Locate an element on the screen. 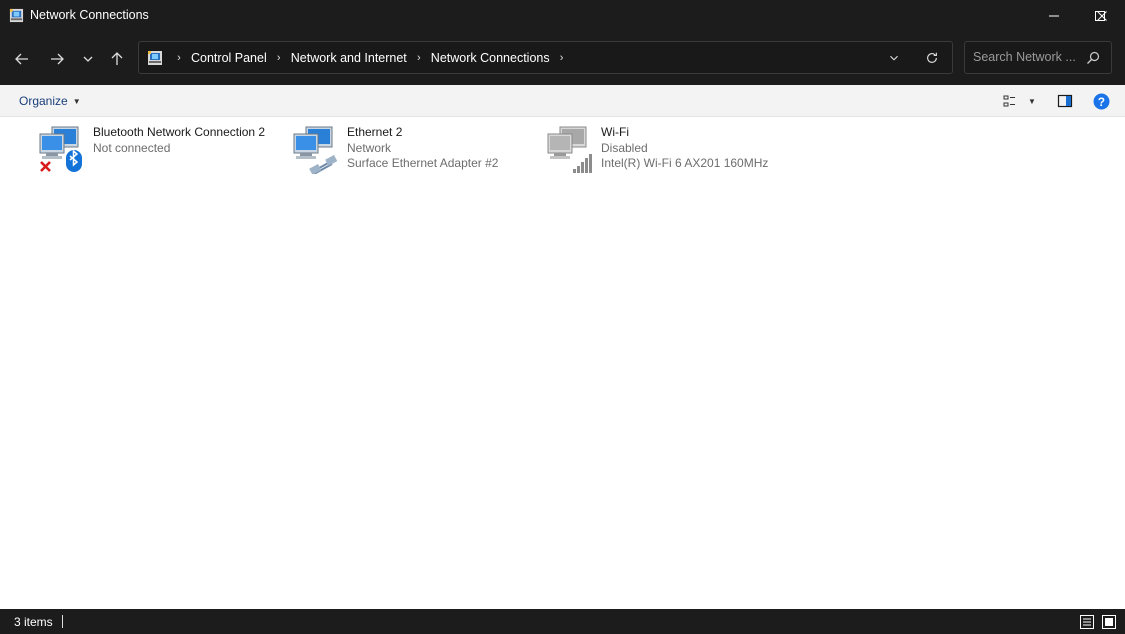  refresh-button is located at coordinates (932, 58).